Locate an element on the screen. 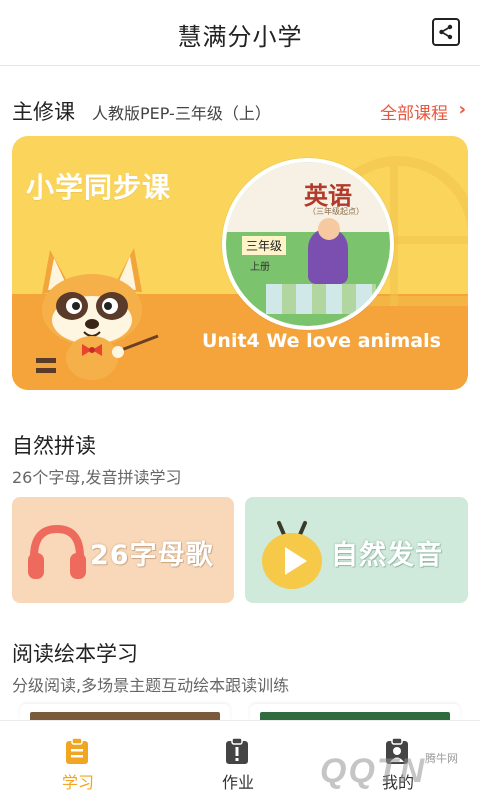  chevron-right-icon: › is located at coordinates (462, 109).